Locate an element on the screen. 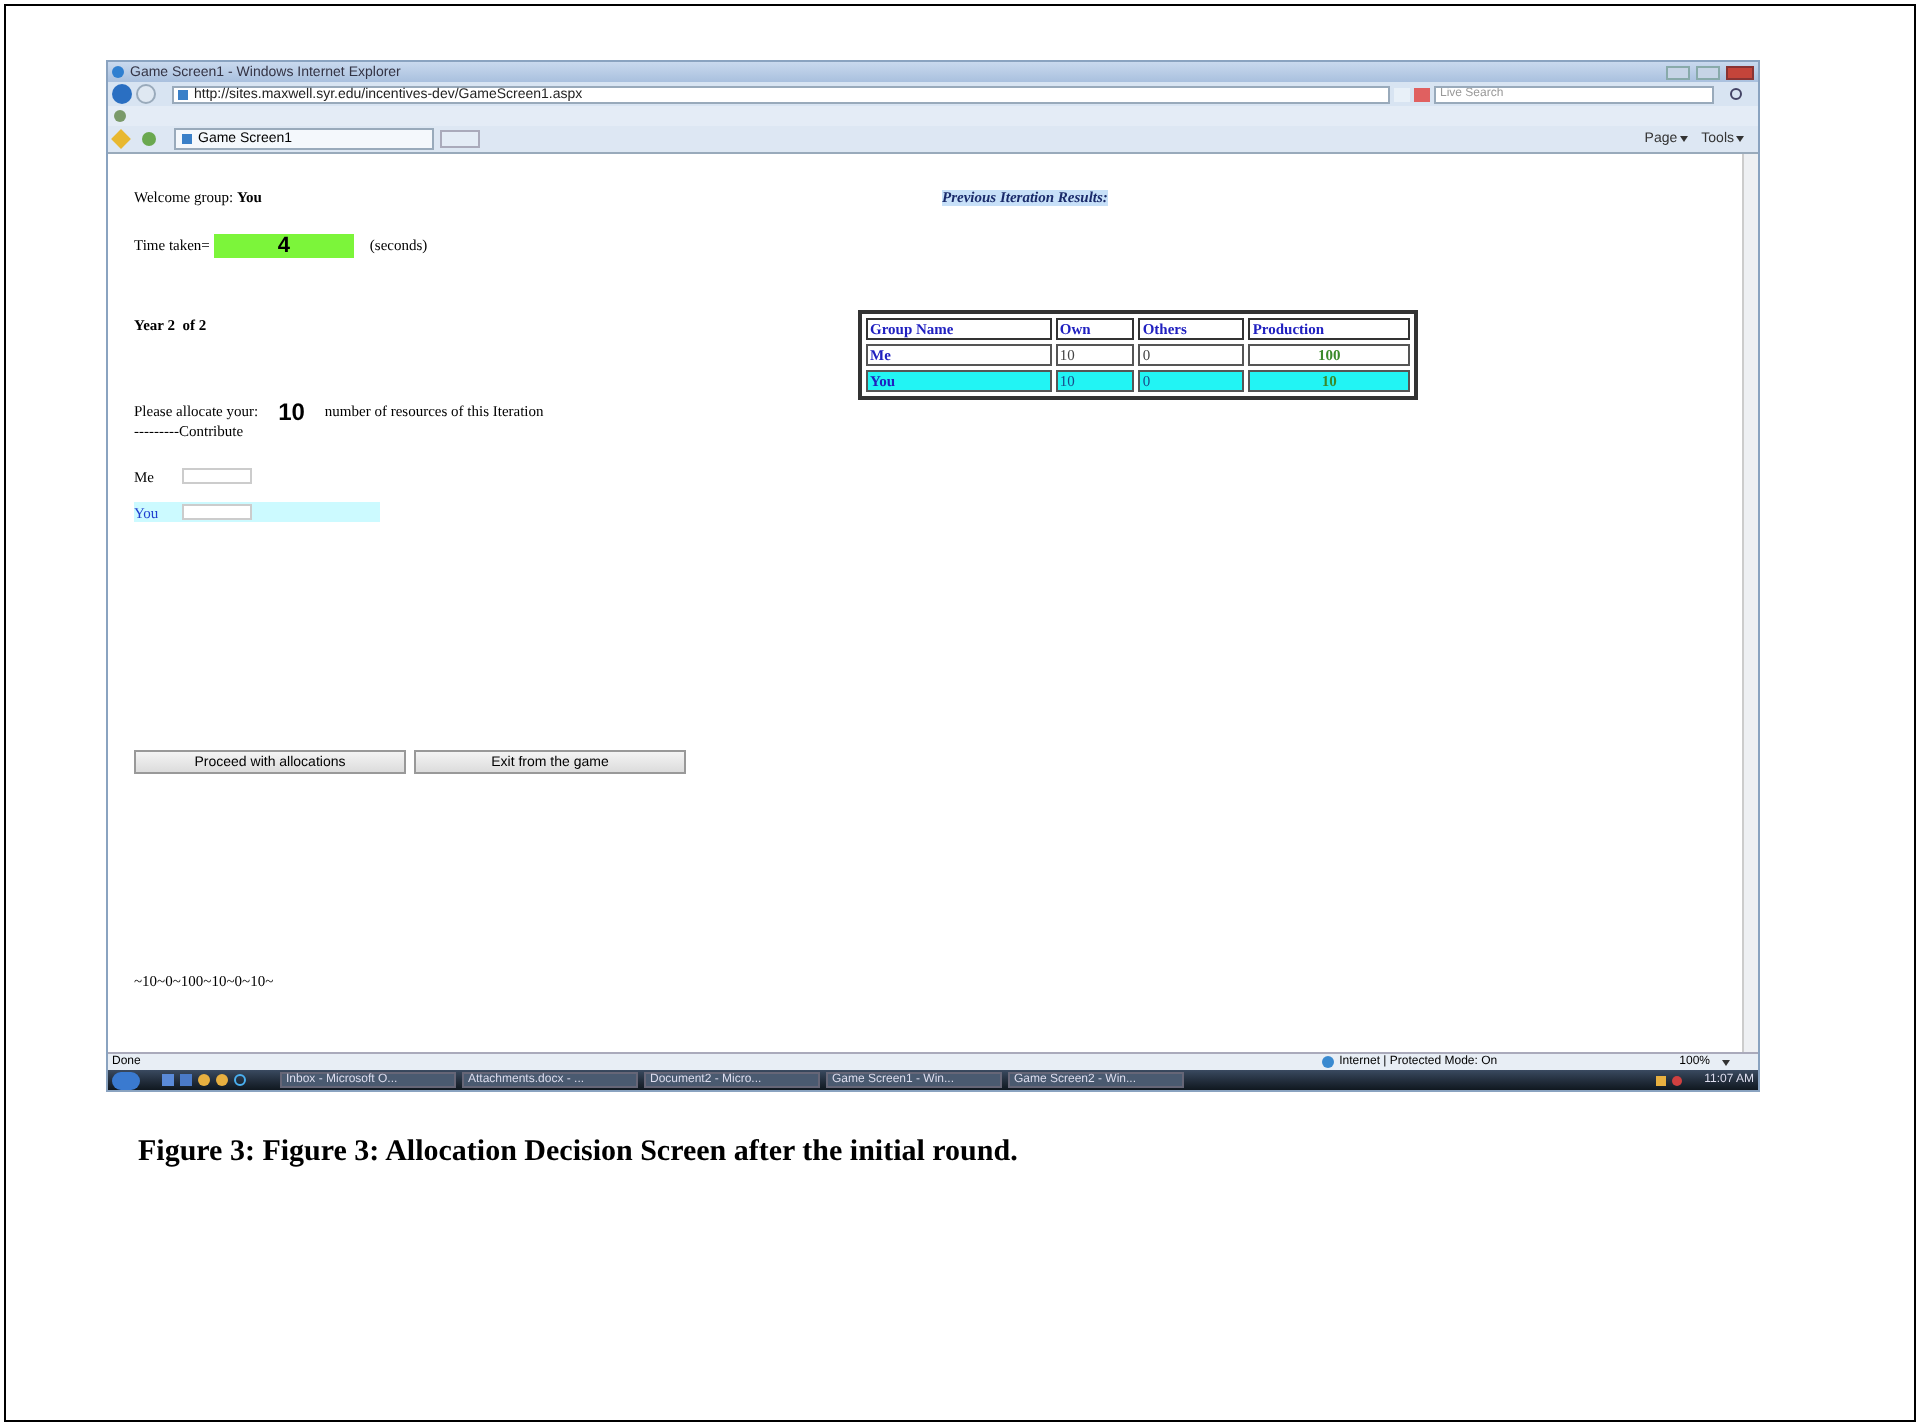 The height and width of the screenshot is (1426, 1920). start-button is located at coordinates (126, 1080).